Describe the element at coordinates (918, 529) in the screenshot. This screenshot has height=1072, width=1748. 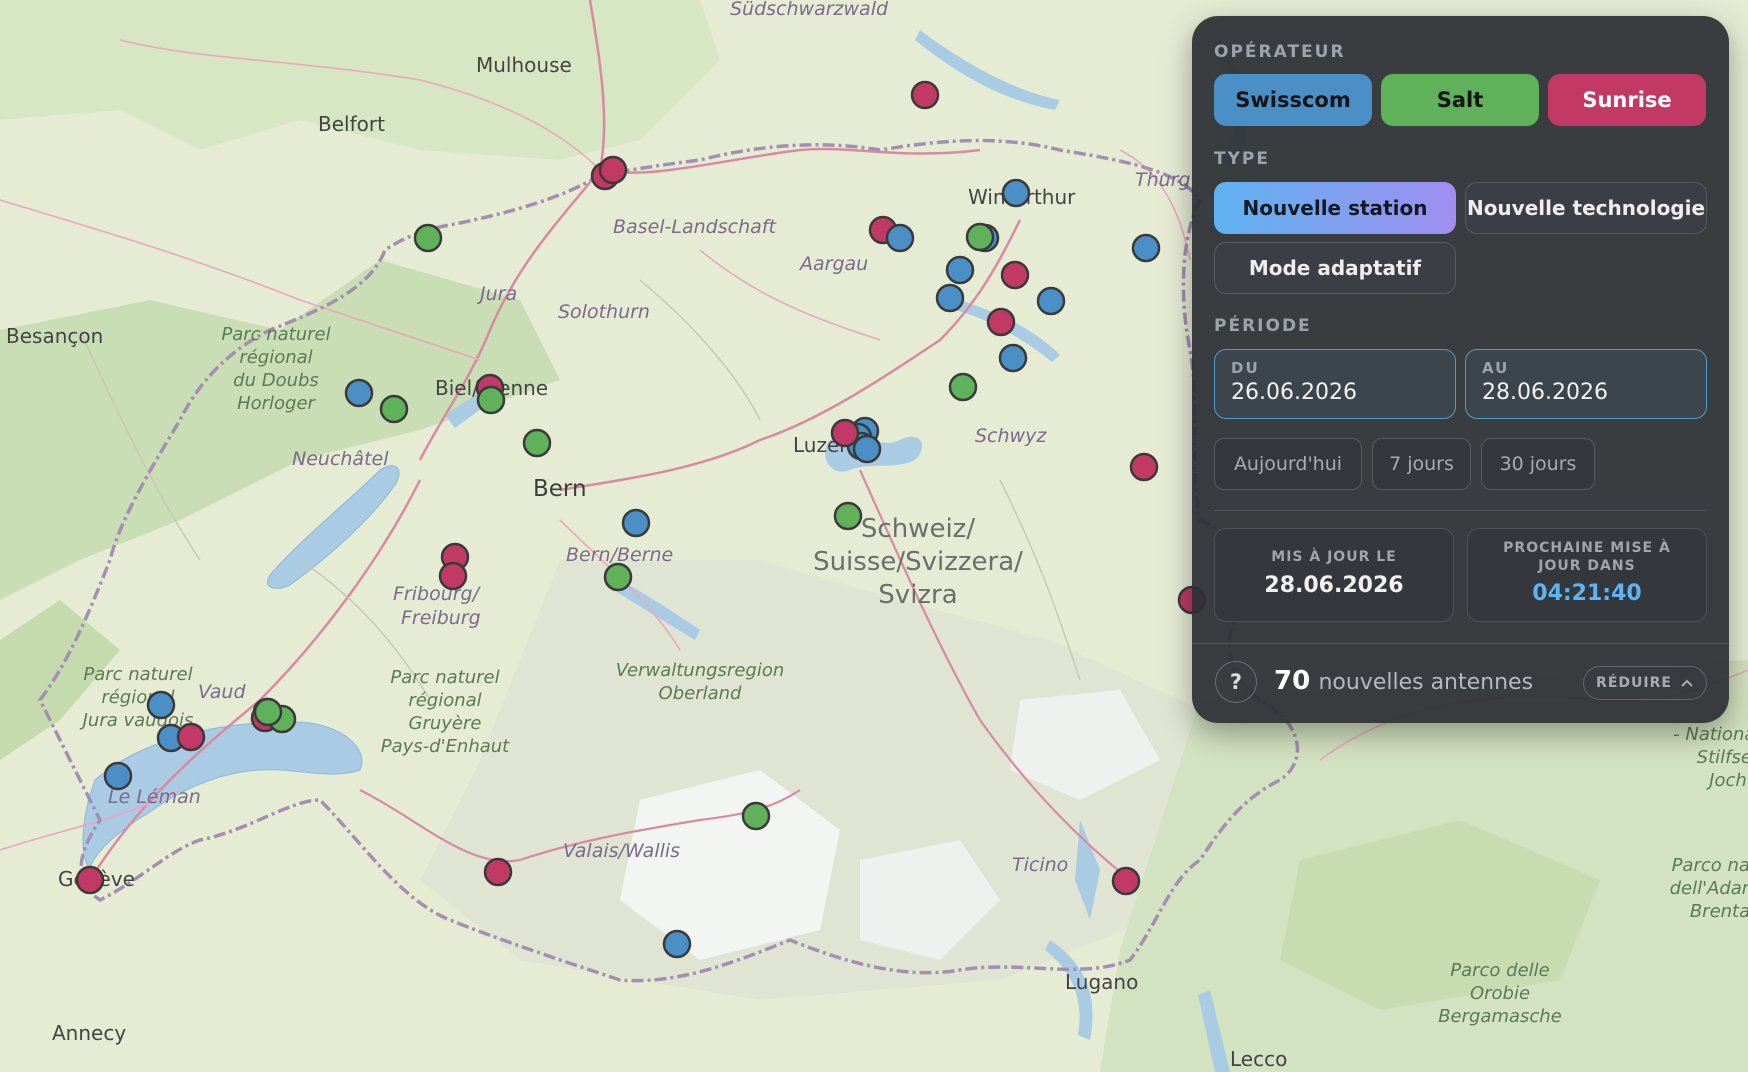
I see `country-label: Schweiz/` at that location.